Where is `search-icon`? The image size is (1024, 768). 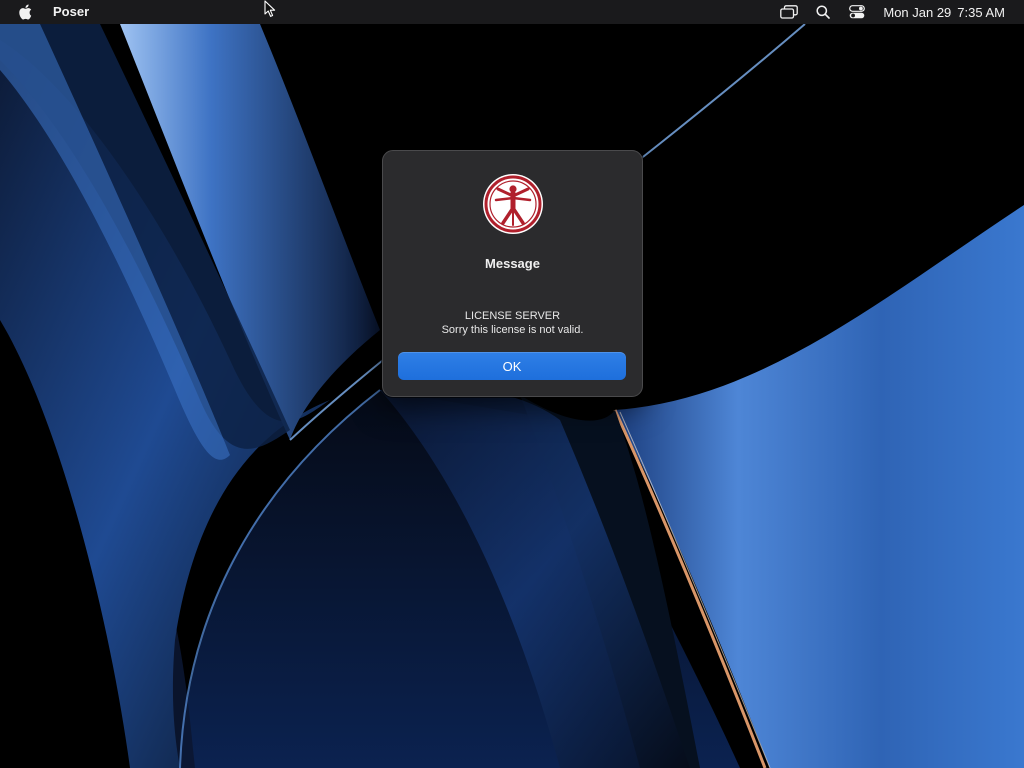 search-icon is located at coordinates (823, 12).